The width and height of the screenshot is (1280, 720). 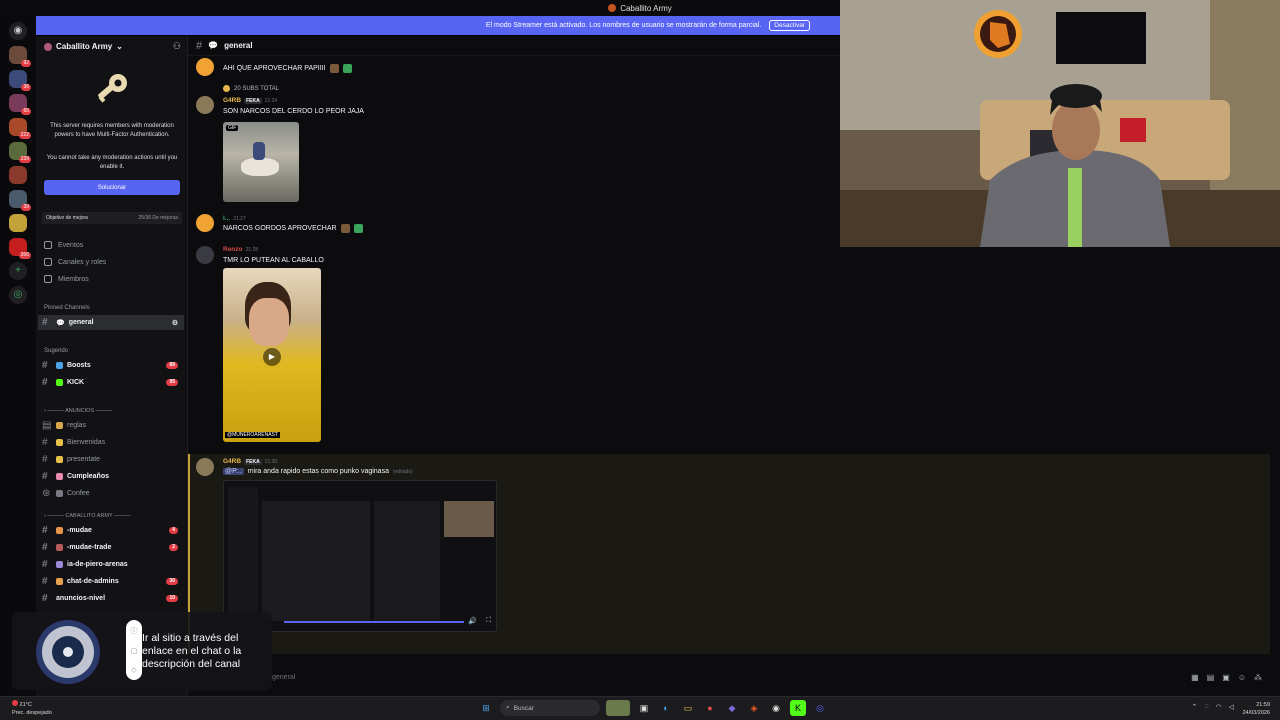 I want to click on window-title: Caballito Army, so click(x=646, y=8).